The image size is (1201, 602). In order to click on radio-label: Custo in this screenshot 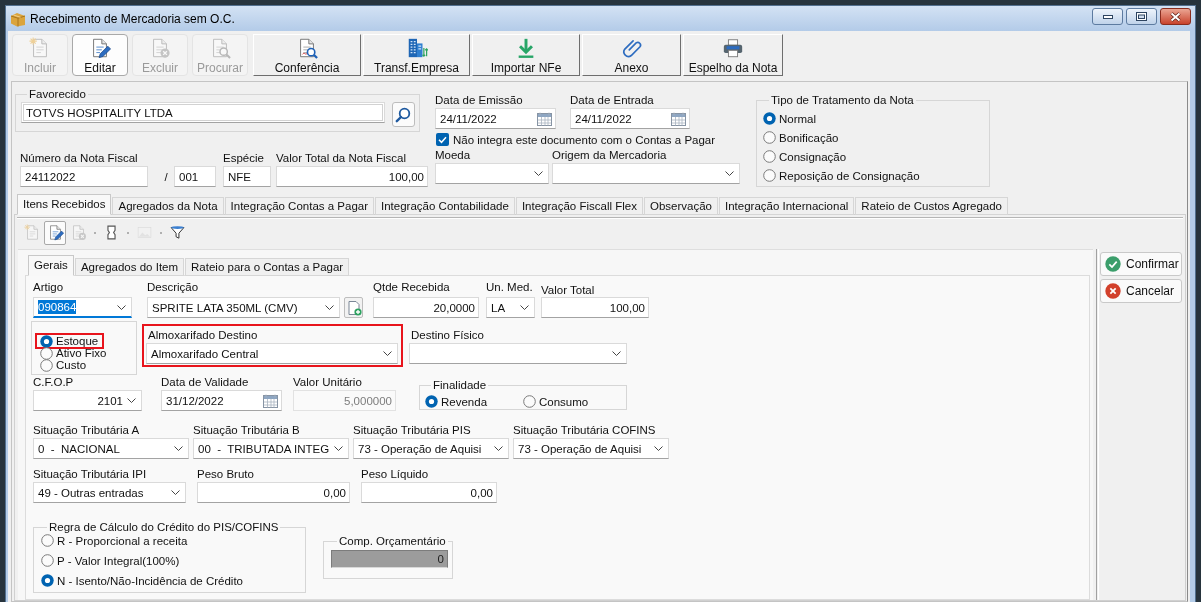, I will do `click(71, 365)`.